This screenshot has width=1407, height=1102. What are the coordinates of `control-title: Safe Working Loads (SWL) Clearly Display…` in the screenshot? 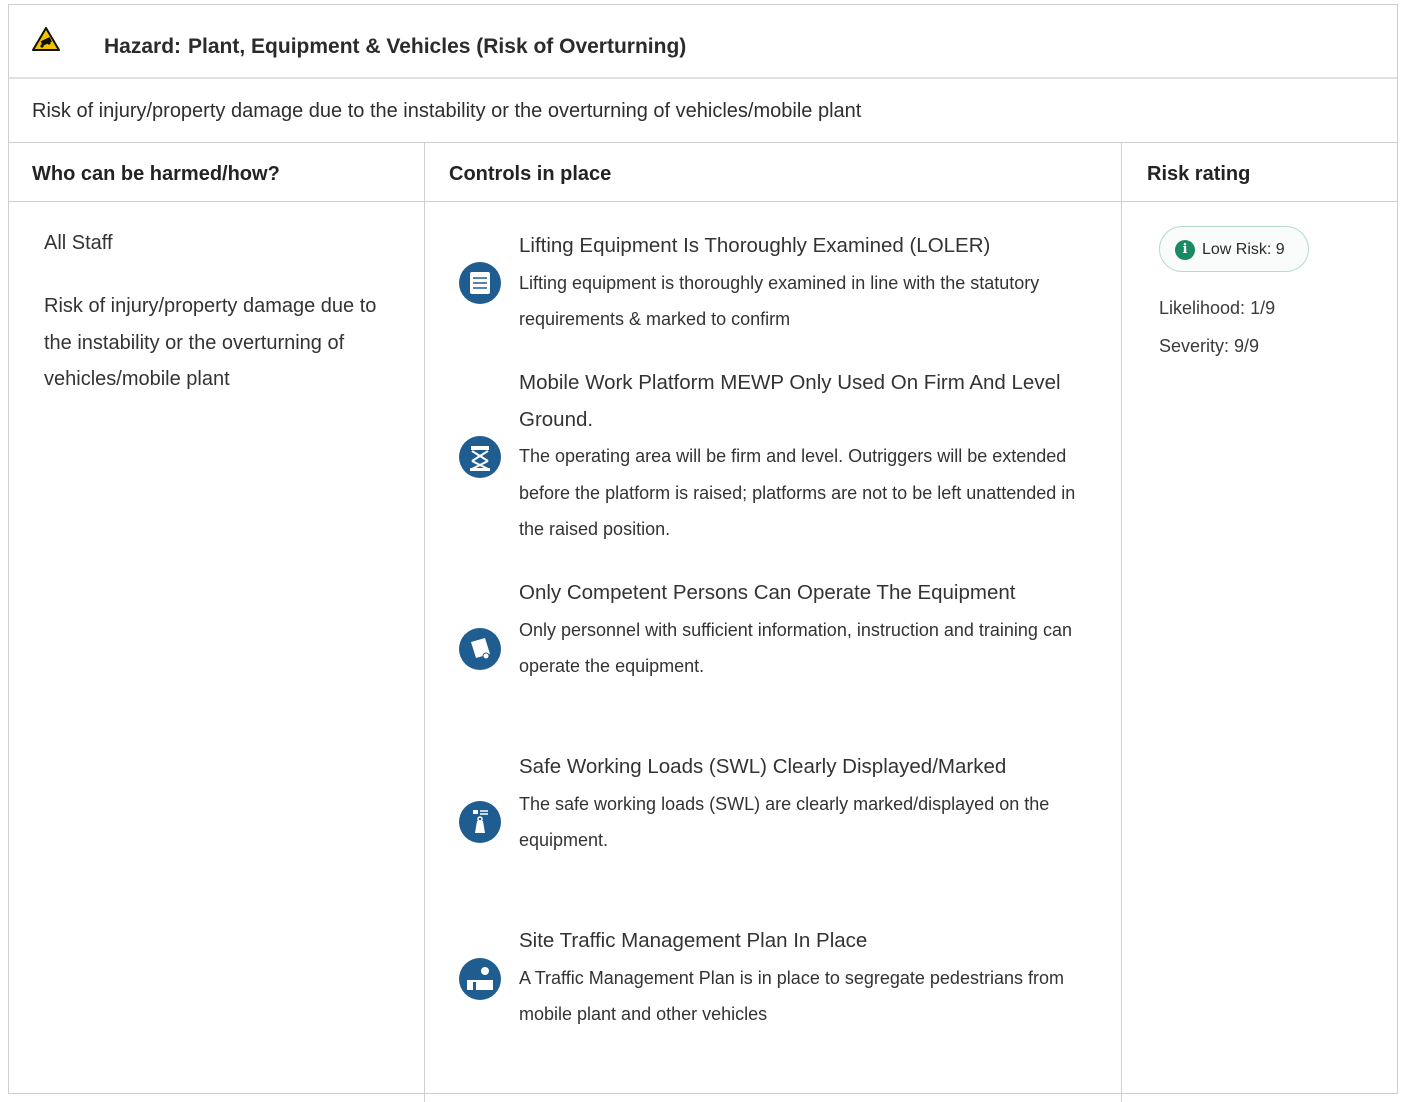 It's located at (763, 766).